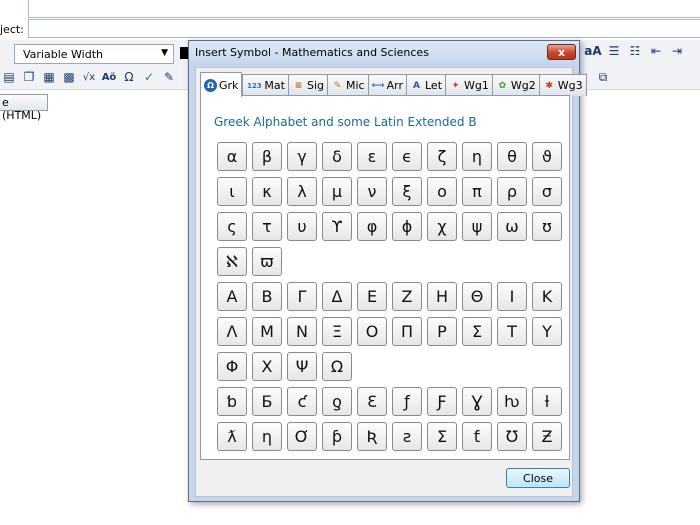 The image size is (700, 525). I want to click on symbol-key: ℵ, so click(232, 261).